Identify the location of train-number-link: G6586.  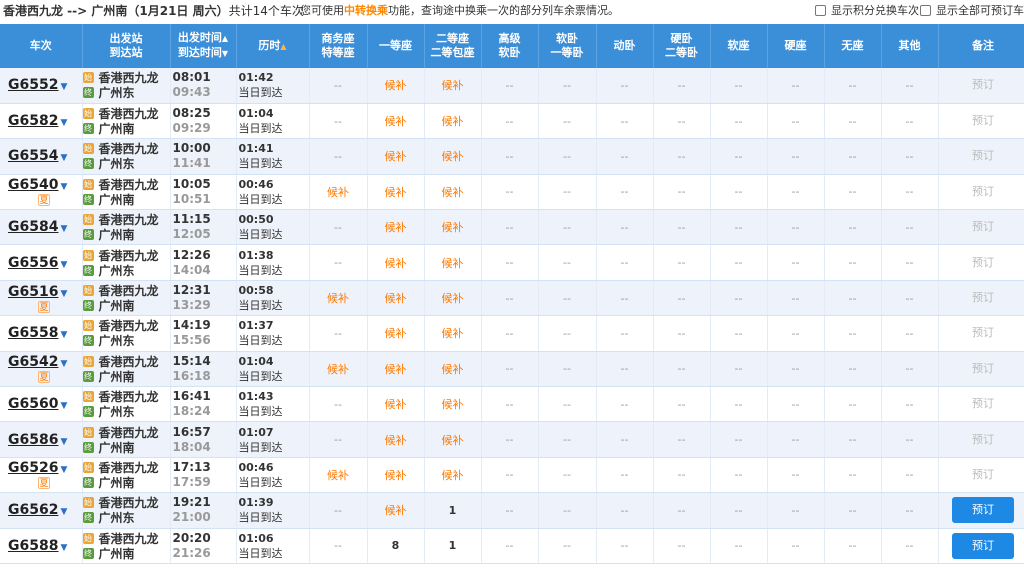
(33, 440).